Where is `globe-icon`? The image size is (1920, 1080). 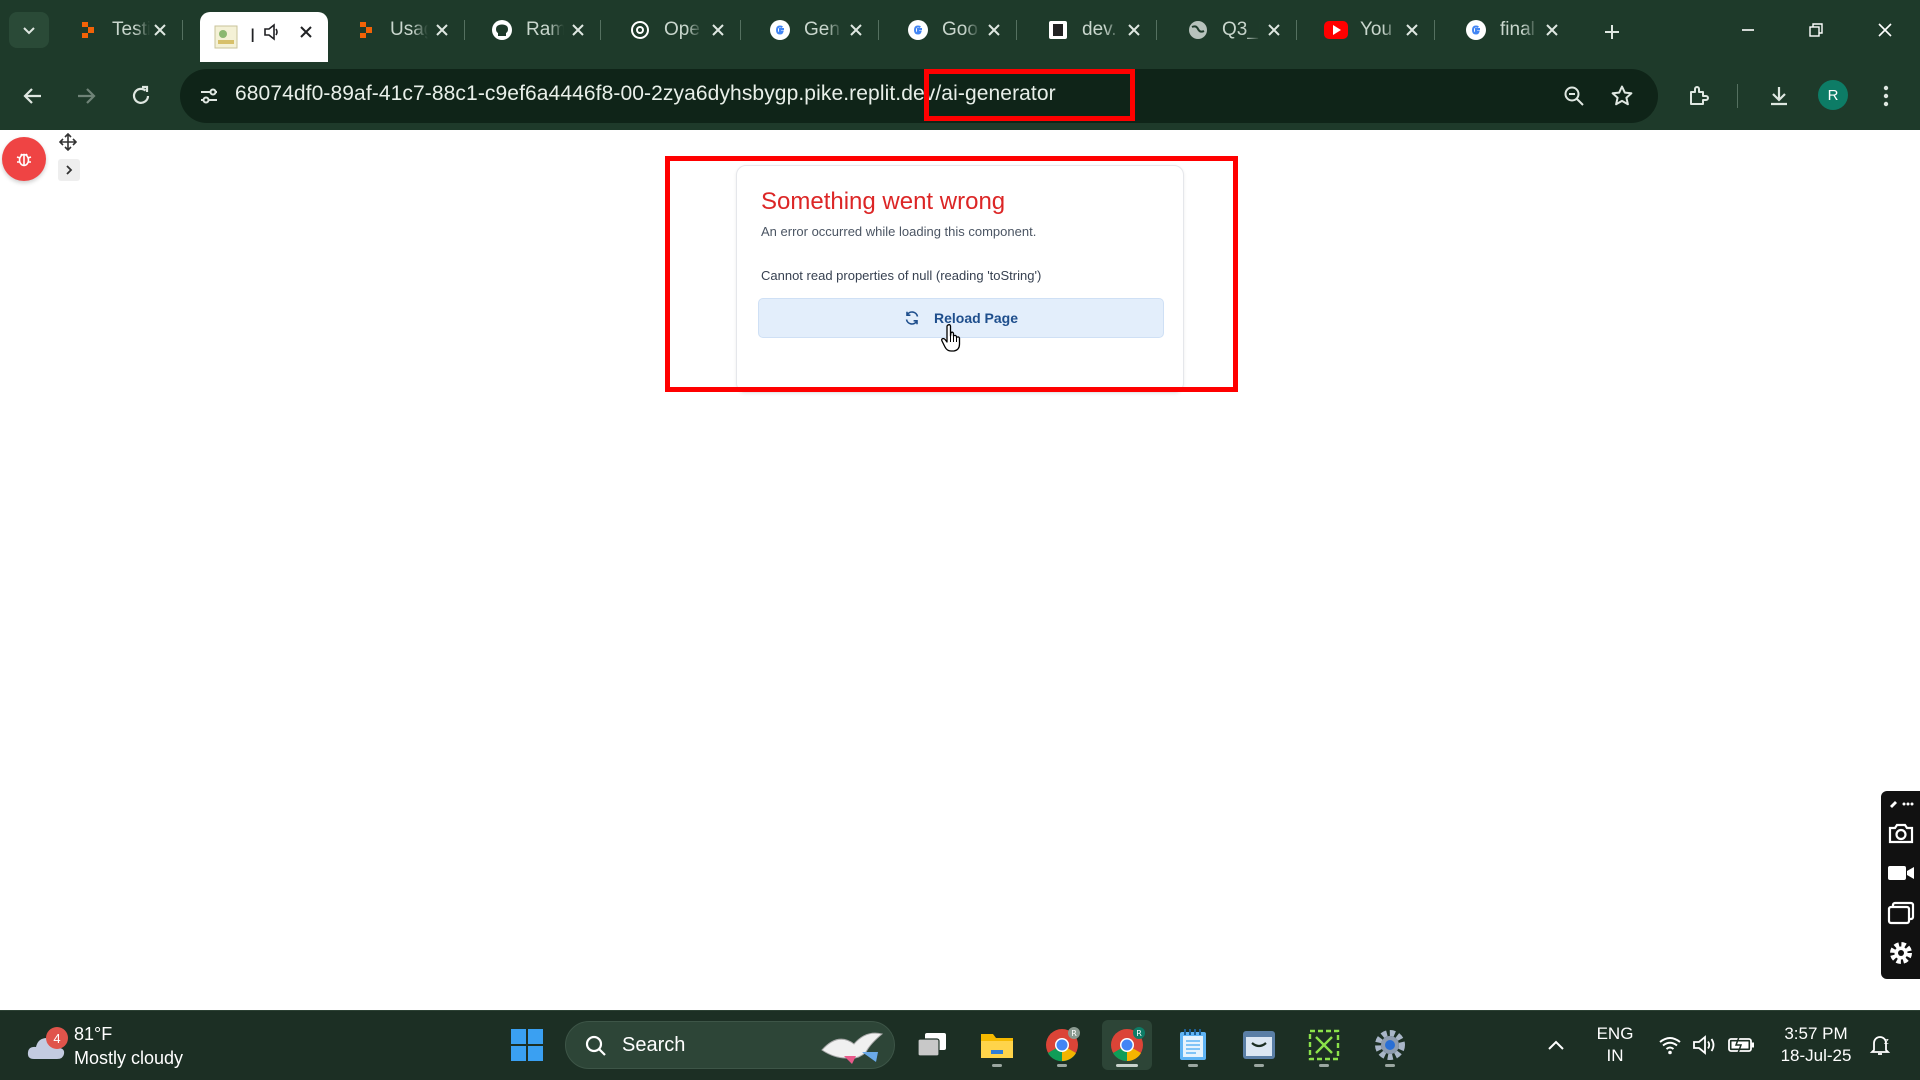
globe-icon is located at coordinates (1198, 30).